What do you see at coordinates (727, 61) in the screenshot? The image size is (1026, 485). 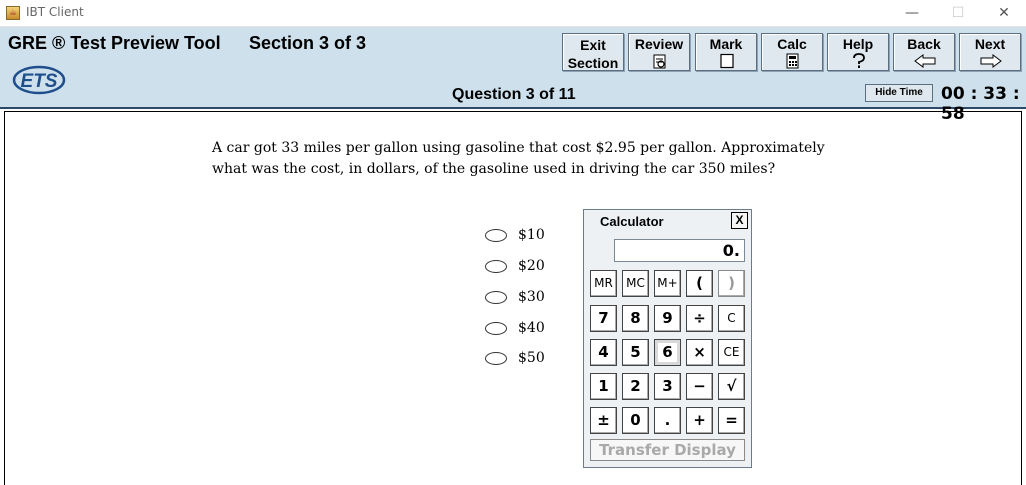 I see `checkbox-icon` at bounding box center [727, 61].